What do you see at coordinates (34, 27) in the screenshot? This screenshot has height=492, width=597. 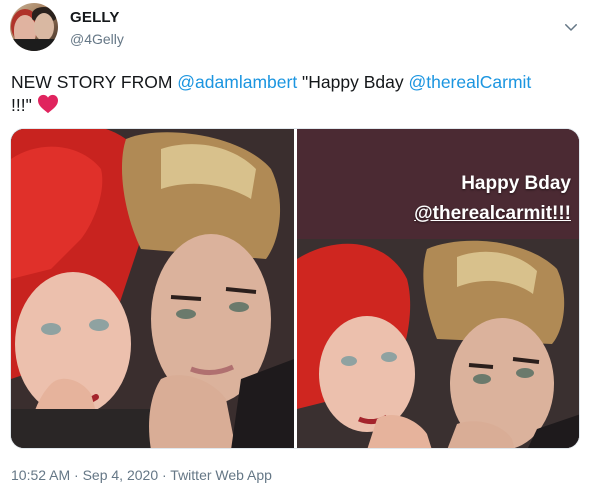 I see `avatar` at bounding box center [34, 27].